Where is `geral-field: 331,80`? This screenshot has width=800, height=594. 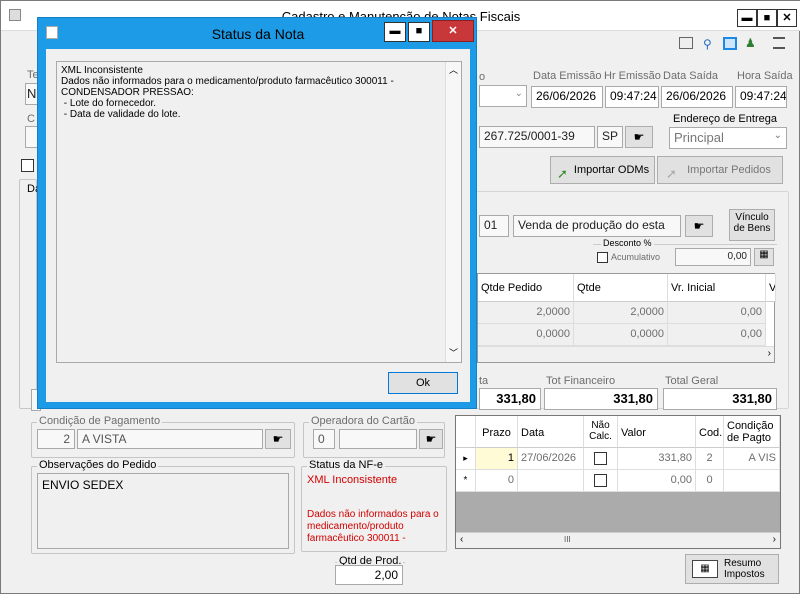
geral-field: 331,80 is located at coordinates (720, 399).